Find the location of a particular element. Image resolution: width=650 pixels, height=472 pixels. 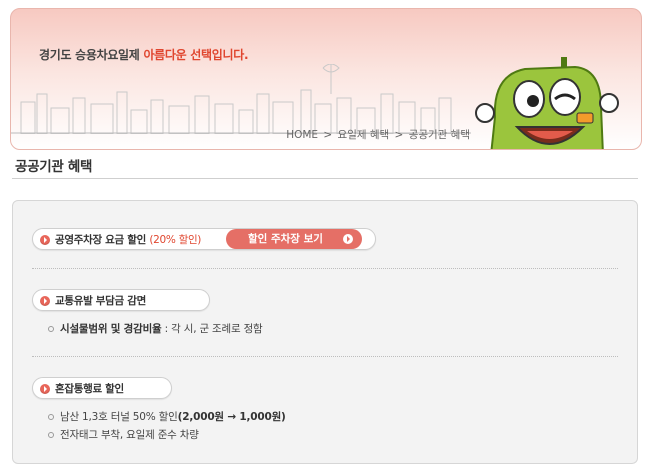

parking-discount-rate: (20% 할인) is located at coordinates (175, 240).